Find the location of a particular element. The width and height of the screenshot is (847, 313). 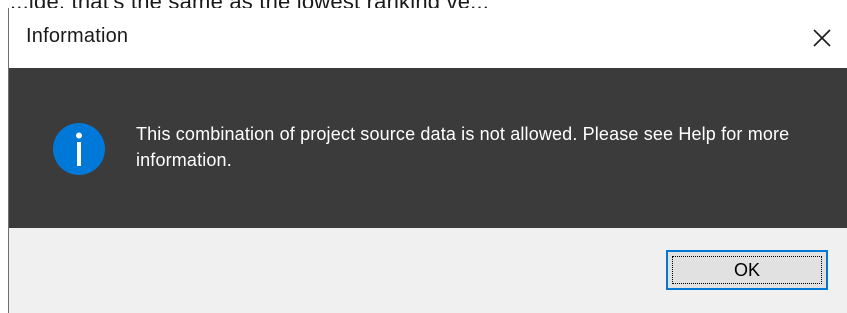

close-icon is located at coordinates (822, 38).